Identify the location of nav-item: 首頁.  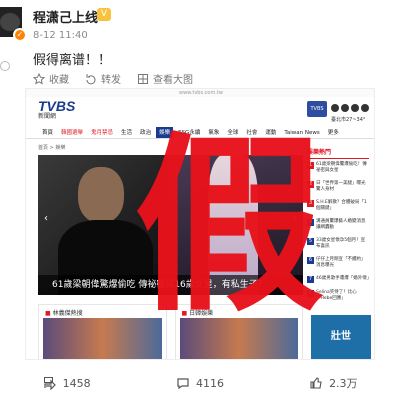
(48, 133).